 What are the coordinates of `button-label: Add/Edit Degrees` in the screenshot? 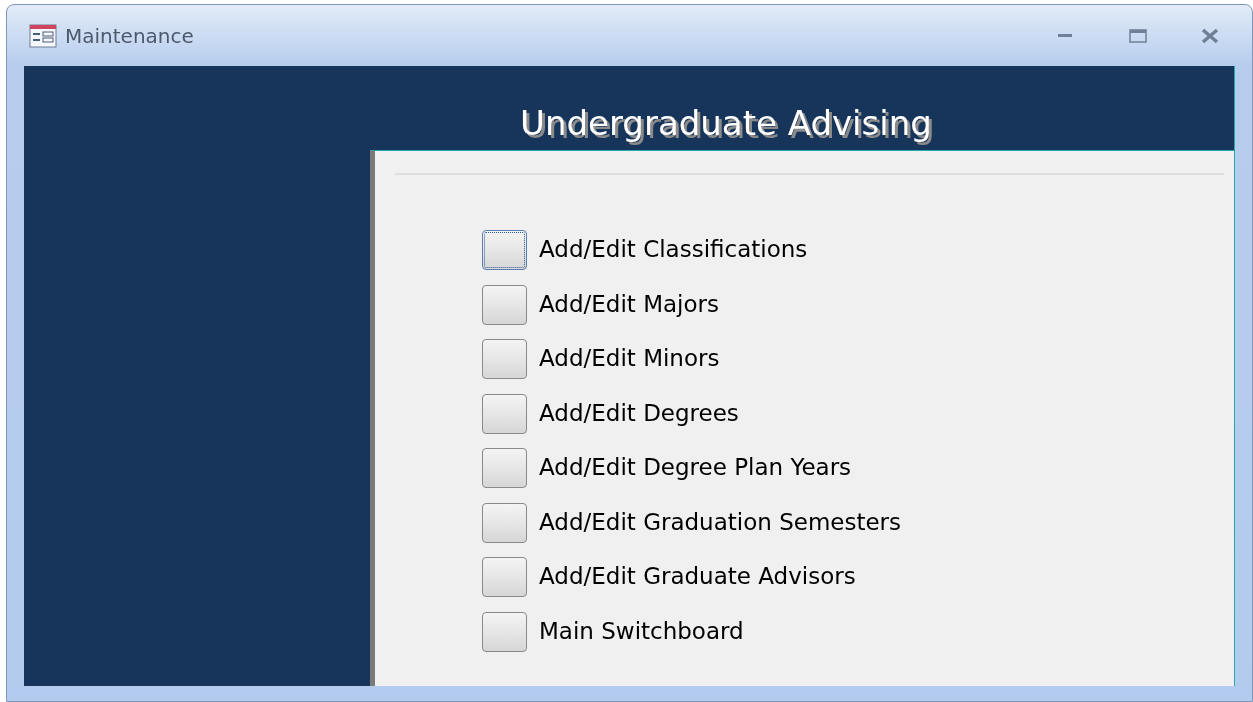 It's located at (639, 413).